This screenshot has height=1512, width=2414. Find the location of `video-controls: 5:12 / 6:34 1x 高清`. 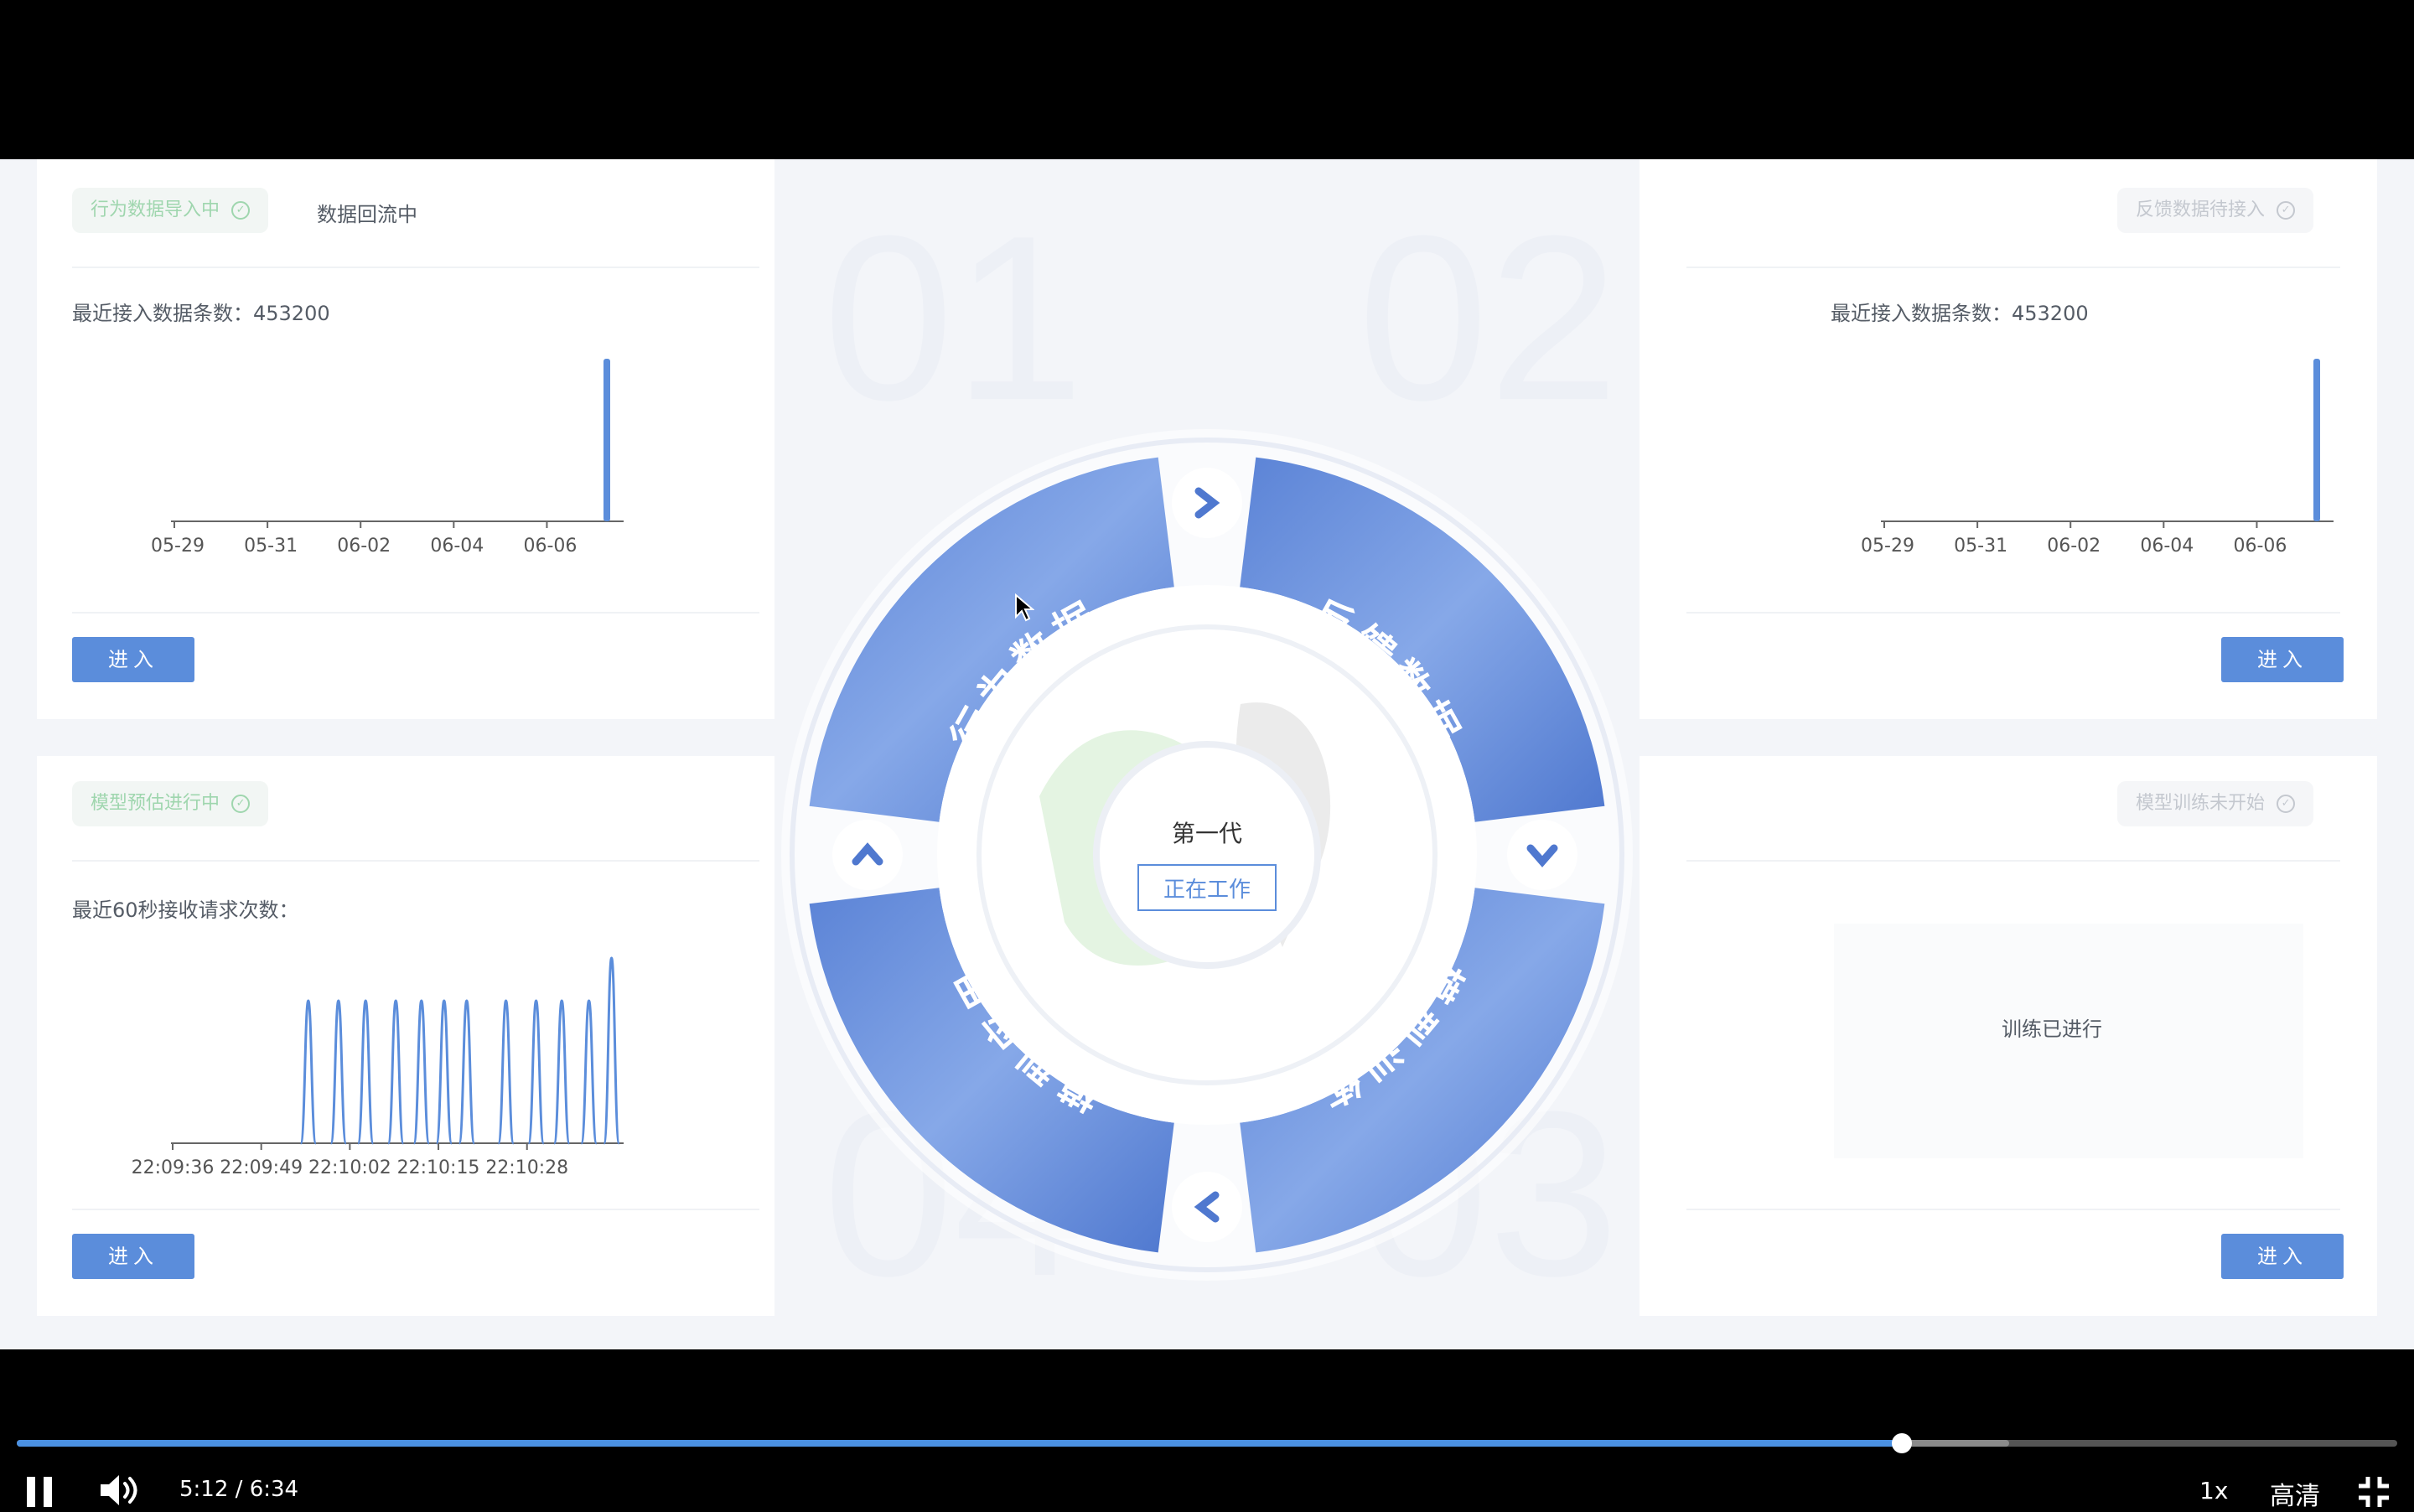

video-controls: 5:12 / 6:34 1x 高清 is located at coordinates (1207, 1430).